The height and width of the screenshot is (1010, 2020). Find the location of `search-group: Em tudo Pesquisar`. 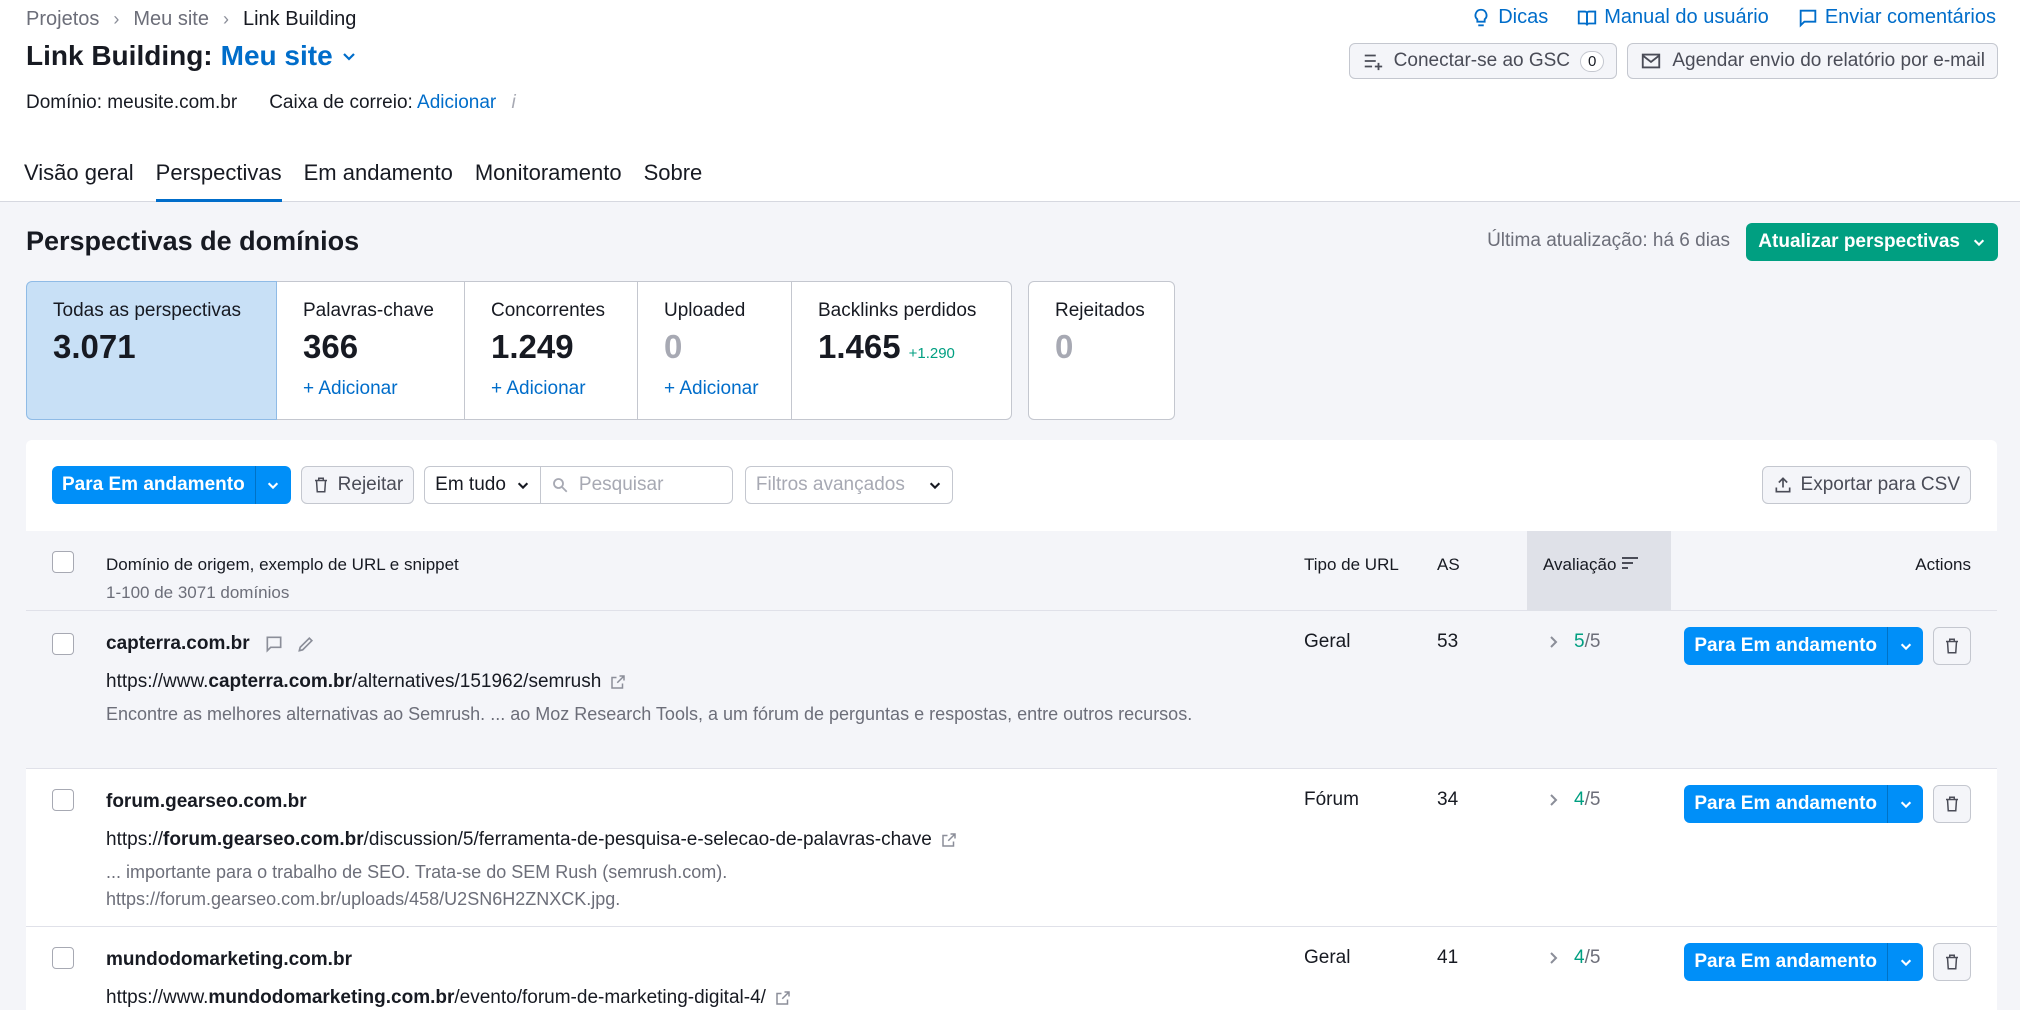

search-group: Em tudo Pesquisar is located at coordinates (578, 485).